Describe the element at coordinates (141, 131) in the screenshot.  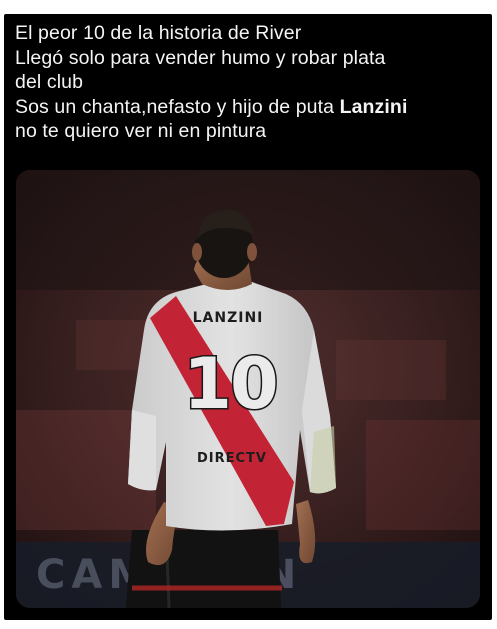
I see `tweet-line: no te quiero ver ni en pintura` at that location.